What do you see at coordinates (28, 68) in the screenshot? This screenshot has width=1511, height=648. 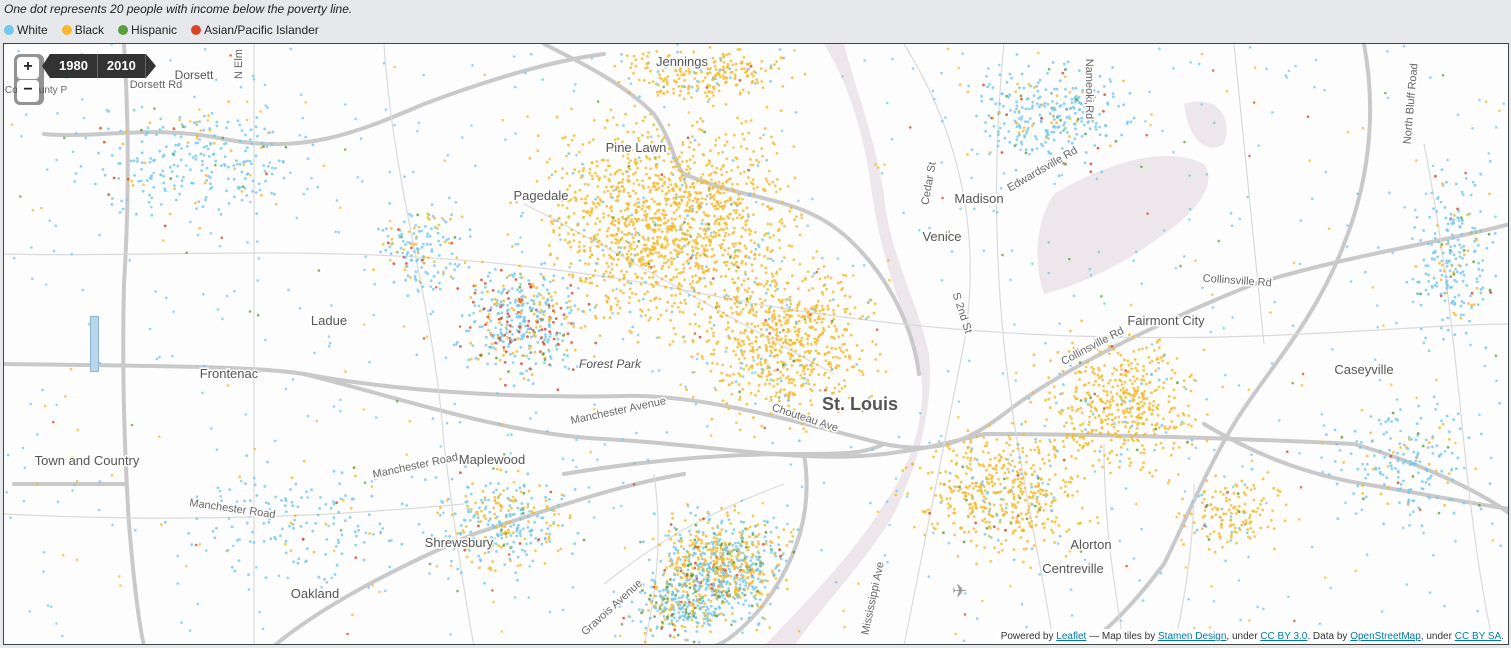 I see `zoom-in-button: +` at bounding box center [28, 68].